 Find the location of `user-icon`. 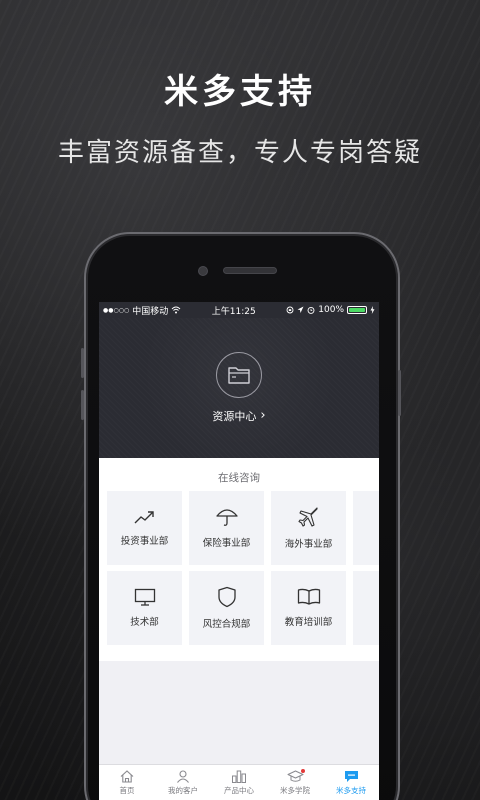

user-icon is located at coordinates (183, 776).